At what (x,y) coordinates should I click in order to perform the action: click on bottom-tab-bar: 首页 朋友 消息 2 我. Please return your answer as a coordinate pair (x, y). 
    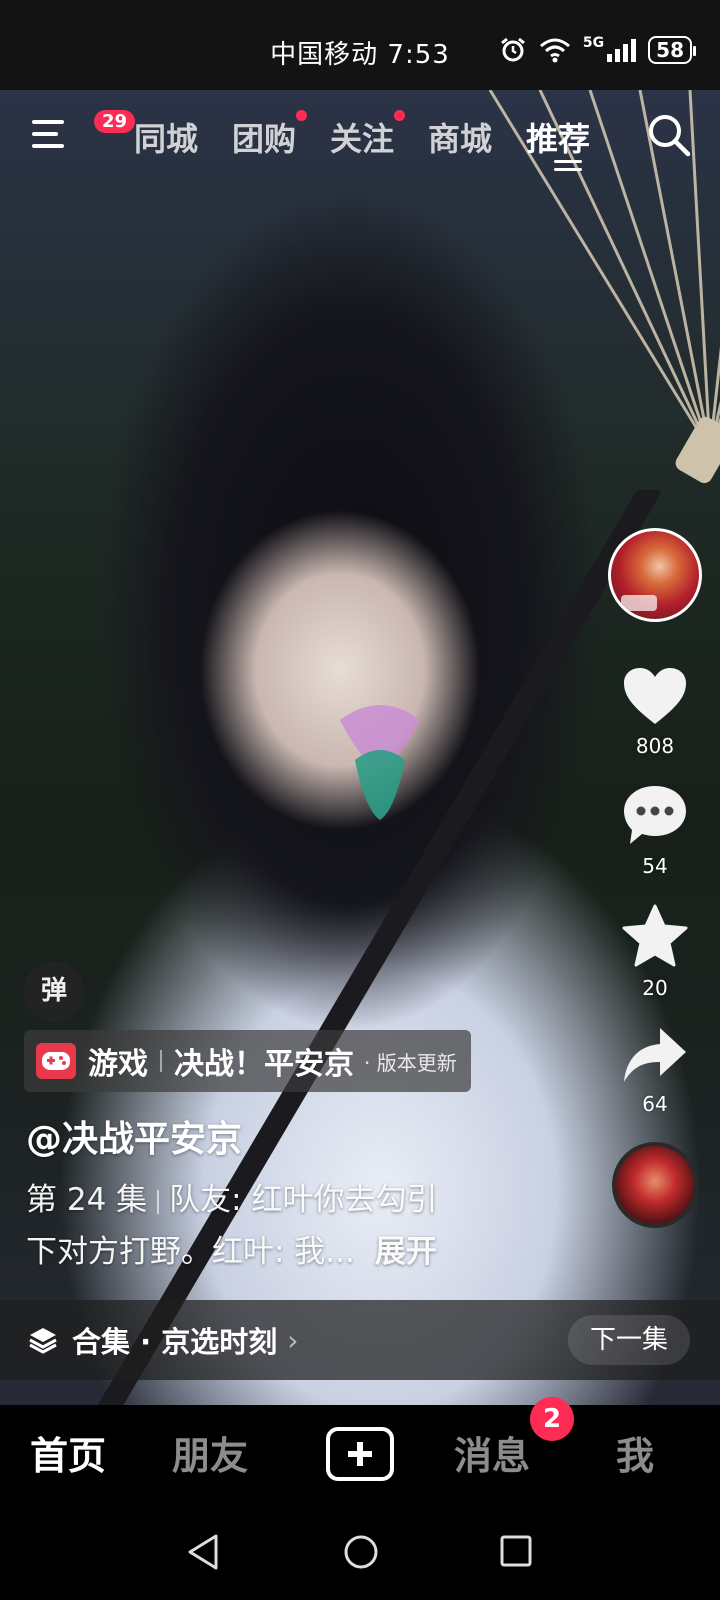
    Looking at the image, I should click on (360, 1451).